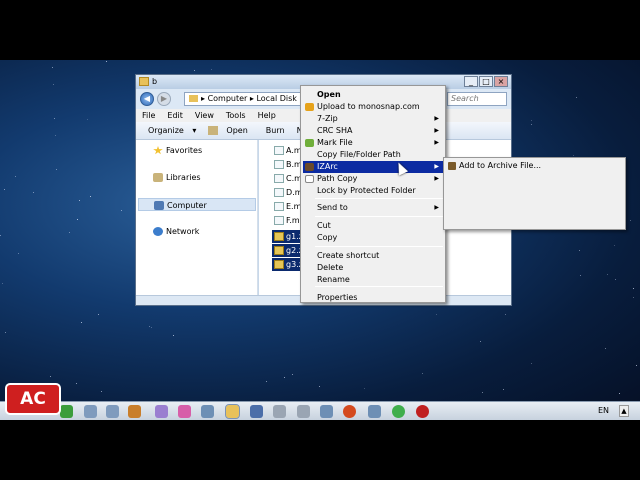 The image size is (640, 480). I want to click on back-button: ◀, so click(147, 99).